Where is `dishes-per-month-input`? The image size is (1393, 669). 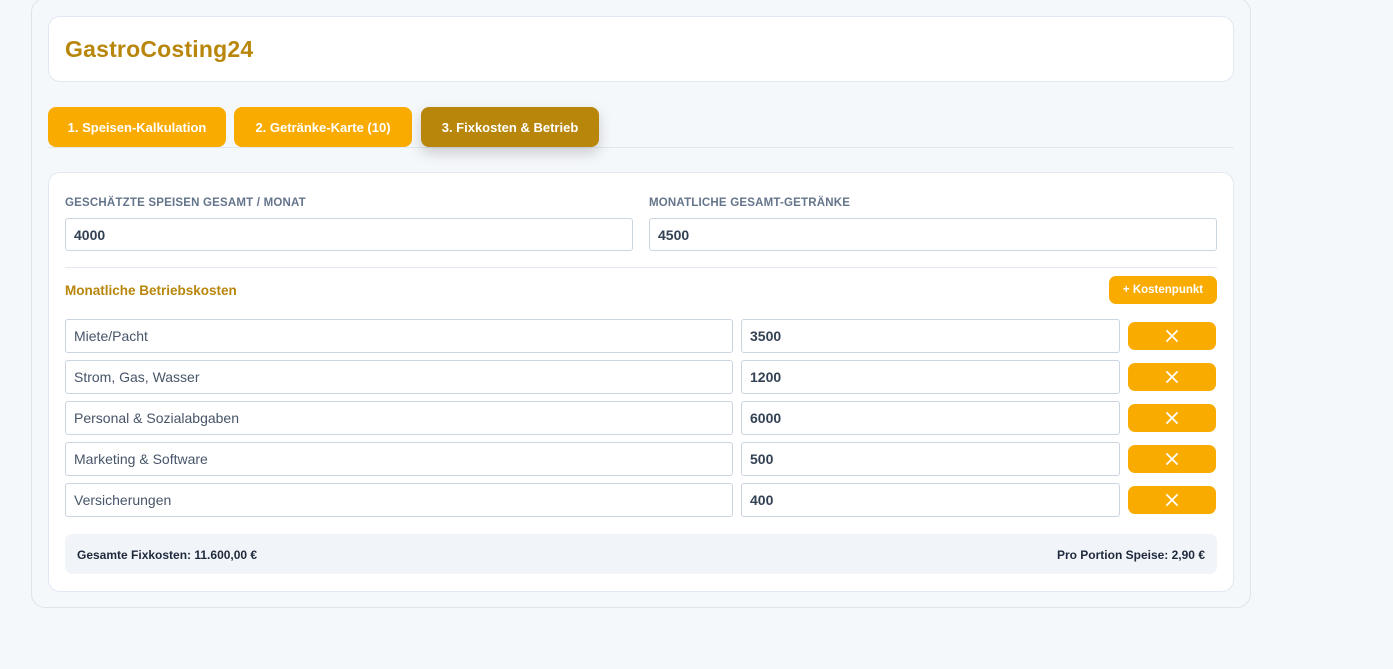
dishes-per-month-input is located at coordinates (349, 234).